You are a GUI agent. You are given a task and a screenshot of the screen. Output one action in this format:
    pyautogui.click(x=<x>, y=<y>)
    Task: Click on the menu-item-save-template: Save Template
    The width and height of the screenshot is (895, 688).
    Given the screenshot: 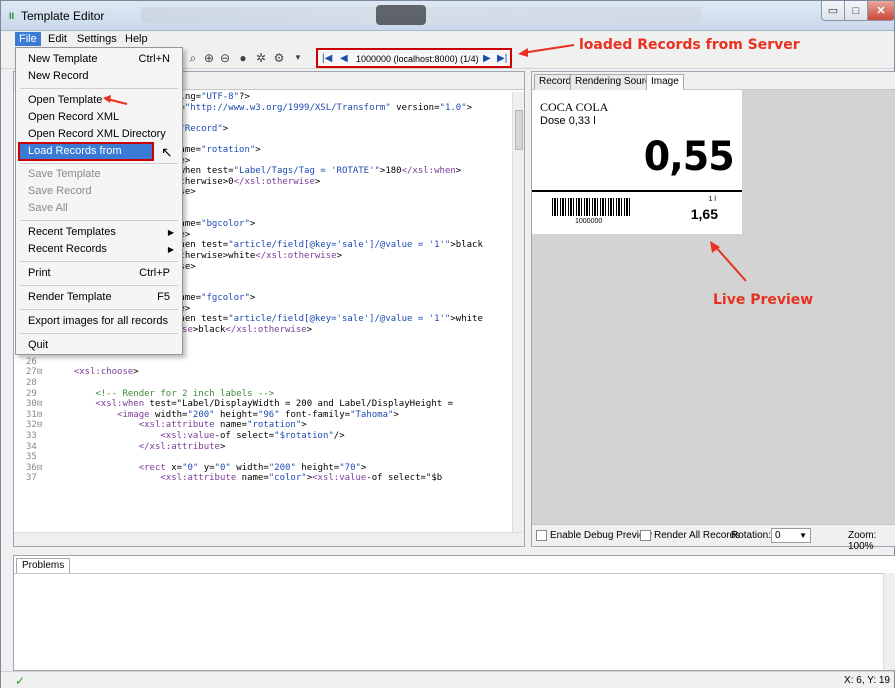 What is the action you would take?
    pyautogui.click(x=64, y=174)
    